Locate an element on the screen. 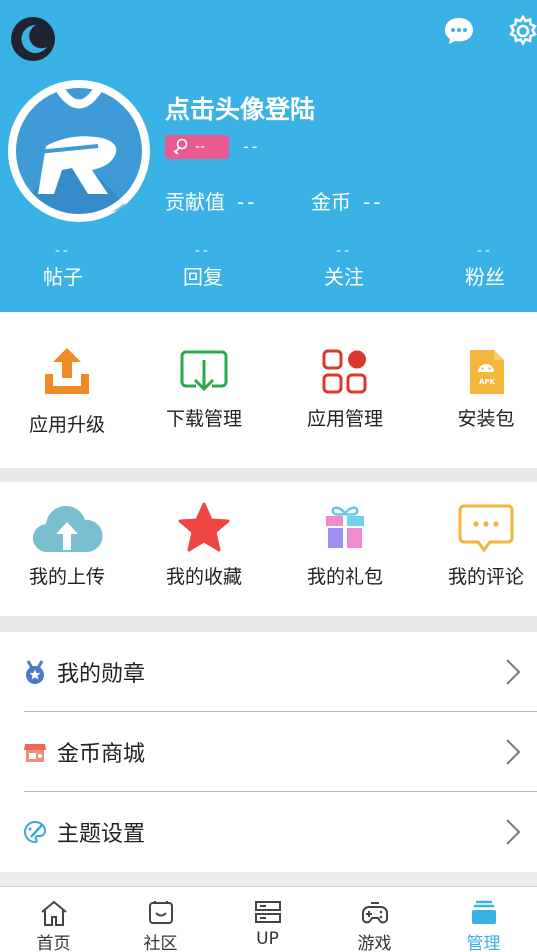  gift-icon is located at coordinates (345, 527).